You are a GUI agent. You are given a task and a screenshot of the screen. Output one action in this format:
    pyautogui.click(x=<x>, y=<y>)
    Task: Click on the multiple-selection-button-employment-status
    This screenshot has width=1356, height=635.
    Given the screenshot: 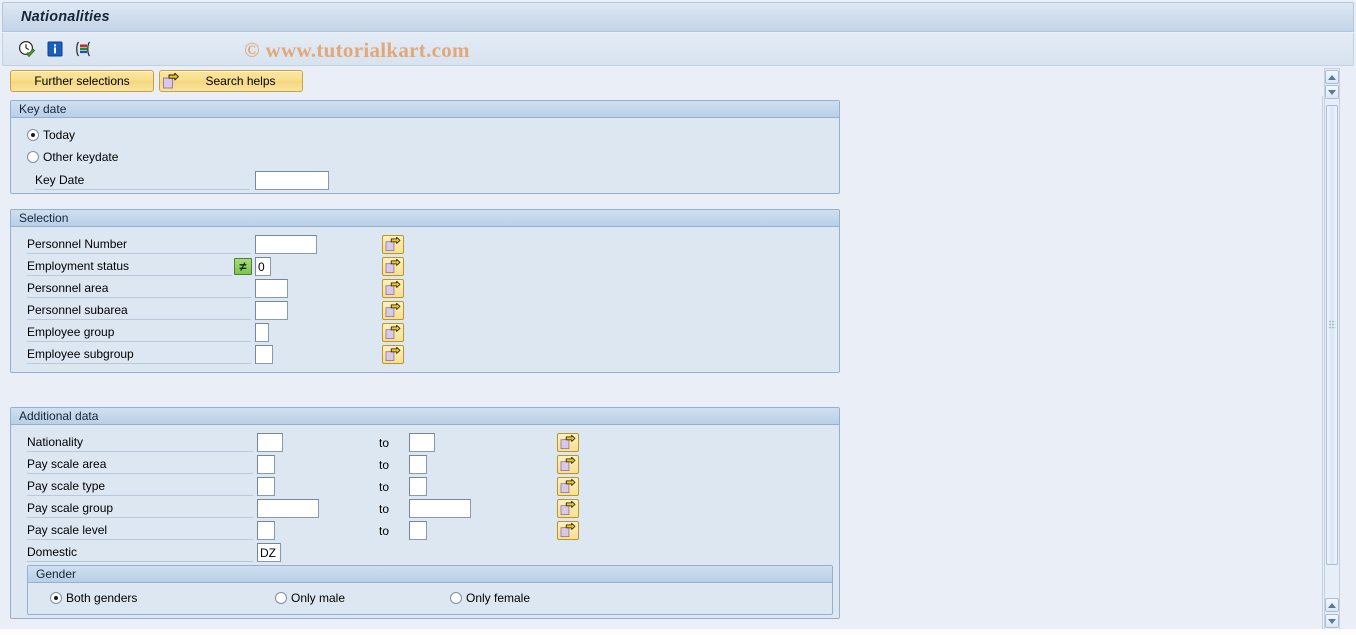 What is the action you would take?
    pyautogui.click(x=393, y=266)
    